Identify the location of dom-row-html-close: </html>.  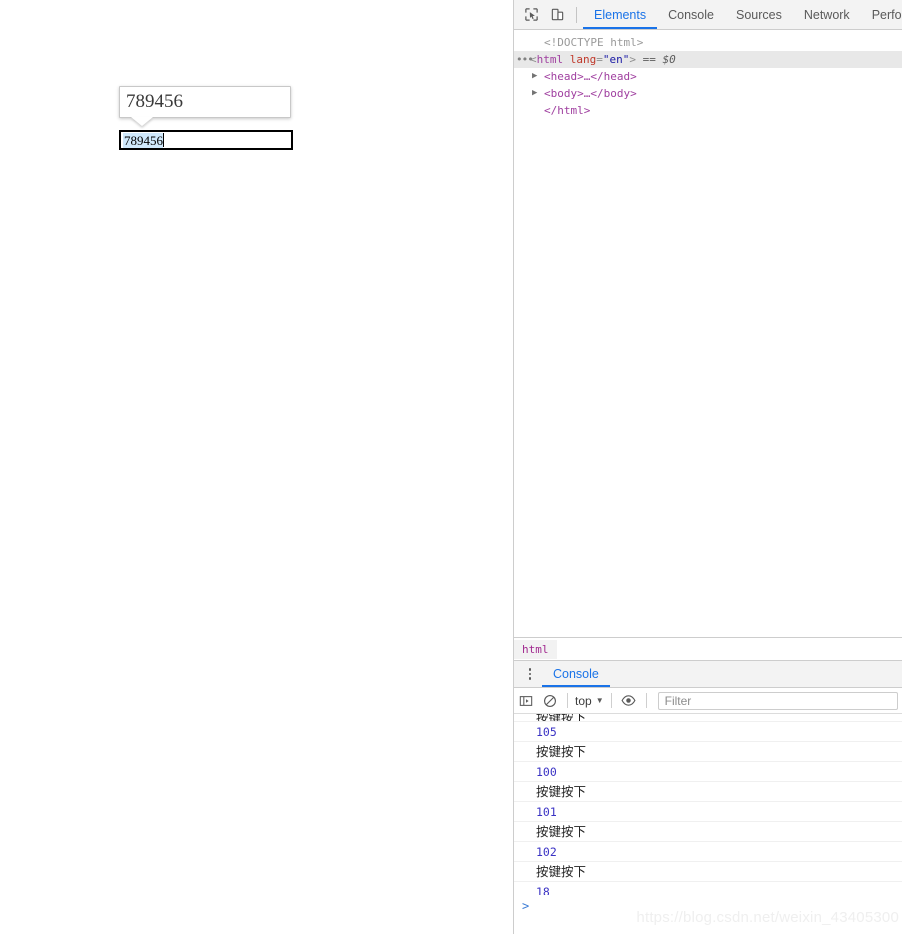
(708, 110).